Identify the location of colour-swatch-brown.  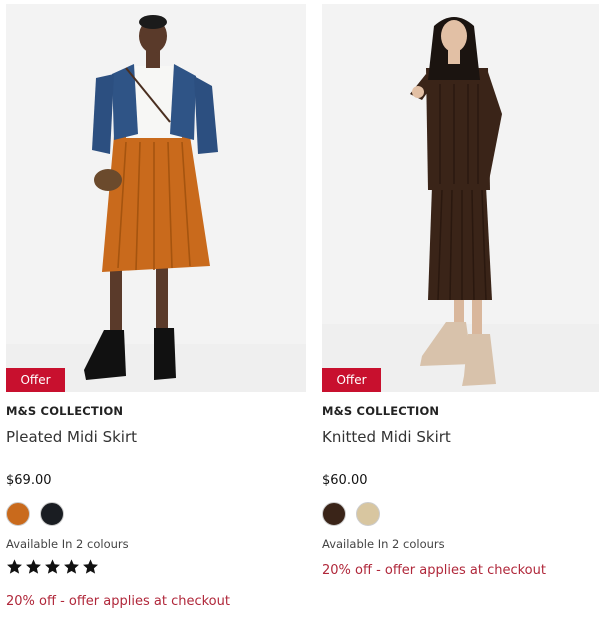
(334, 514).